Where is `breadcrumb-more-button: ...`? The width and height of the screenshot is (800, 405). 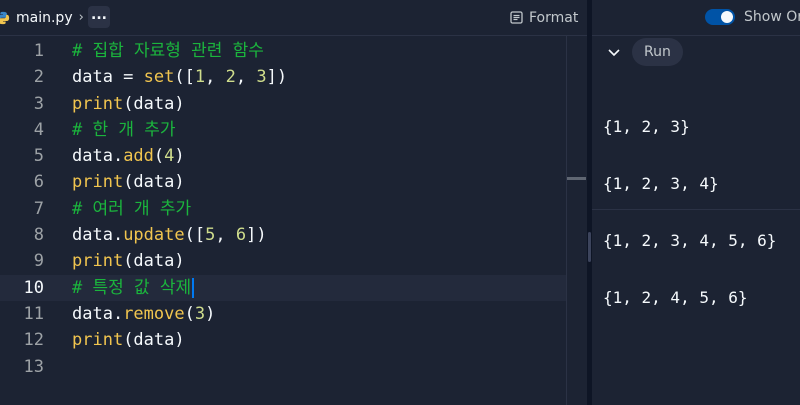 breadcrumb-more-button: ... is located at coordinates (99, 17).